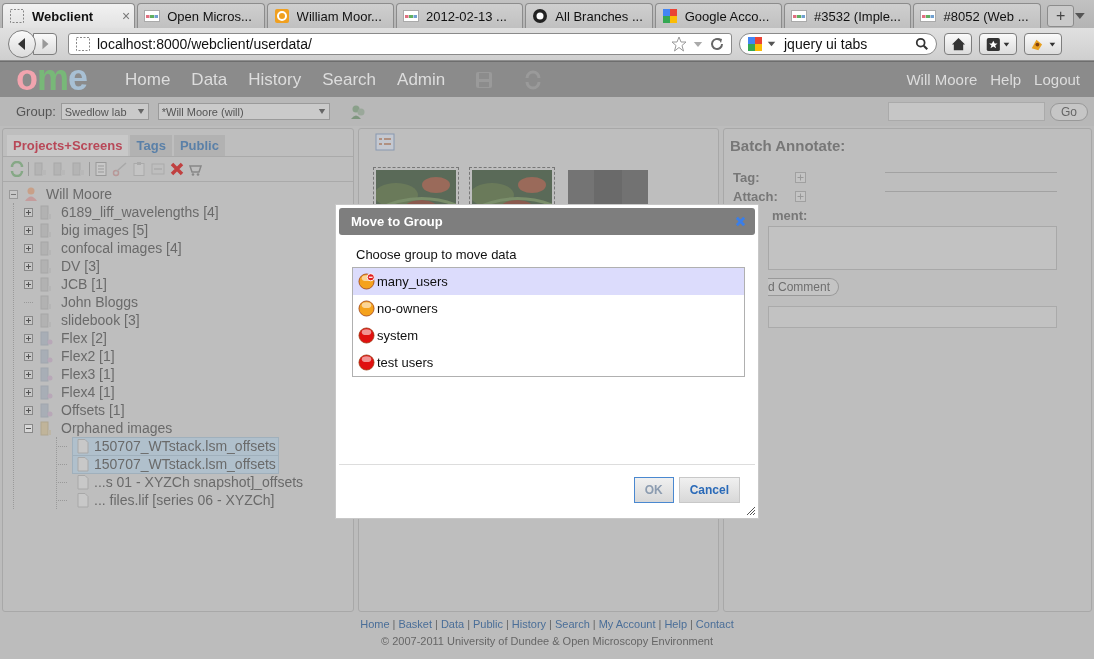 This screenshot has width=1094, height=659. Describe the element at coordinates (349, 79) in the screenshot. I see `nav-link: Search` at that location.